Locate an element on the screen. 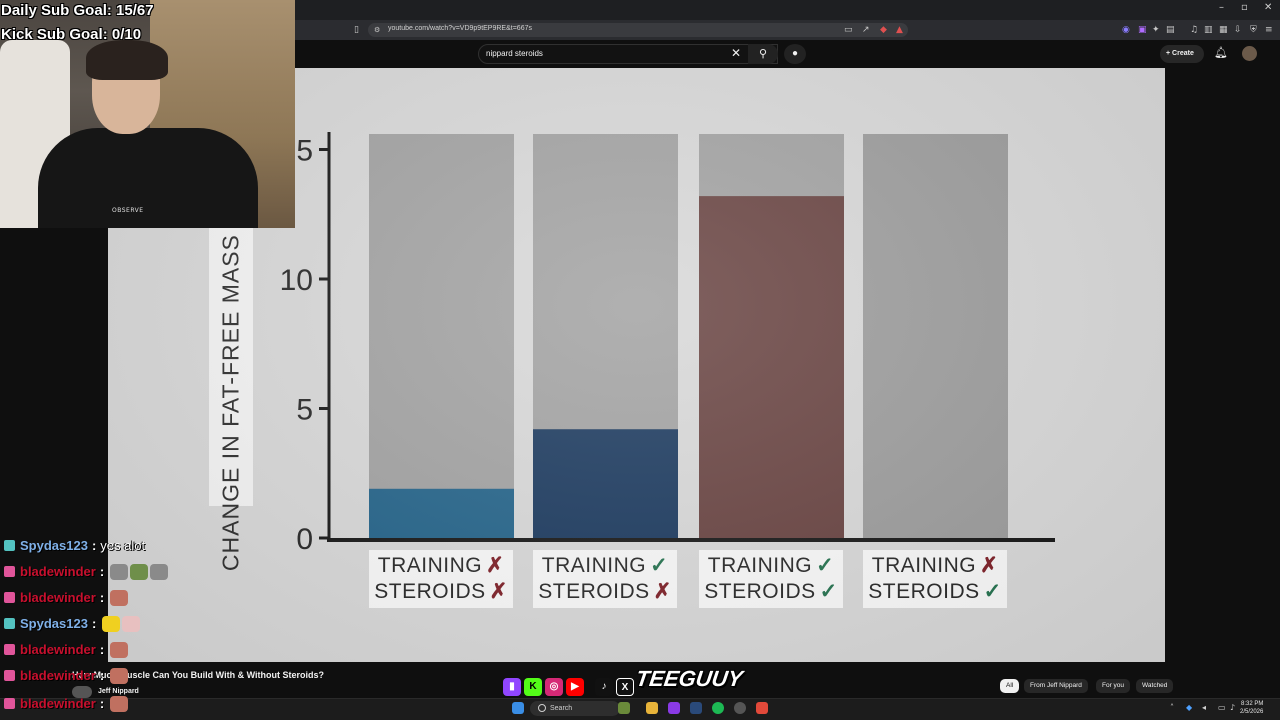  search-button: ⚲ is located at coordinates (763, 54).